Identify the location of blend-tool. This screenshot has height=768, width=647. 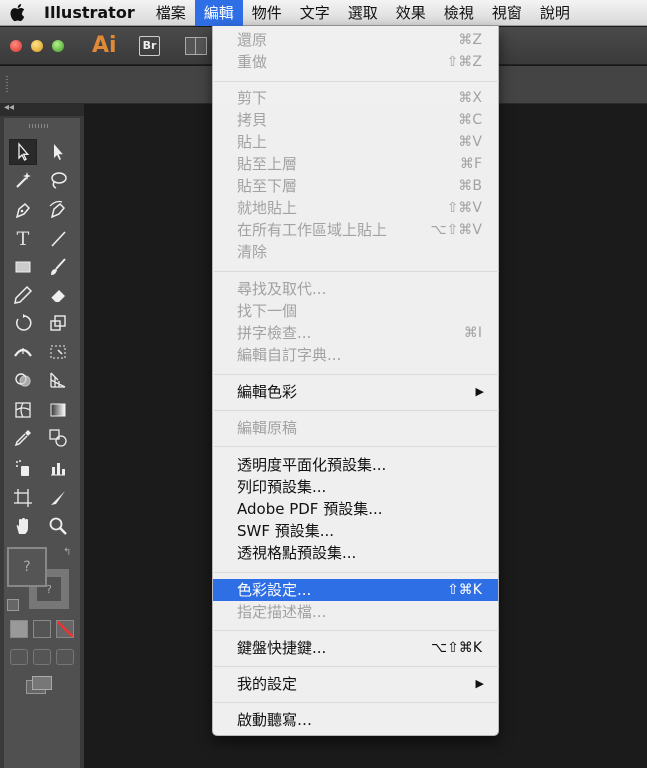
(58, 438).